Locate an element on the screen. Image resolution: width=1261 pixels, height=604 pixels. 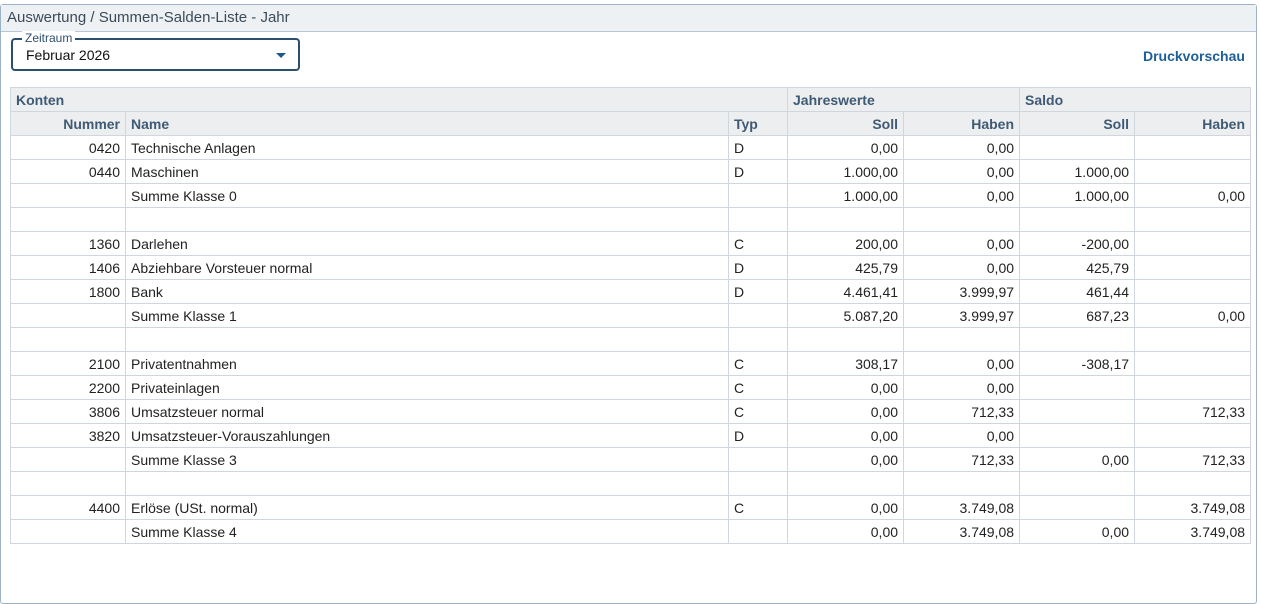
column-header-balance-debit: Soll is located at coordinates (1077, 123).